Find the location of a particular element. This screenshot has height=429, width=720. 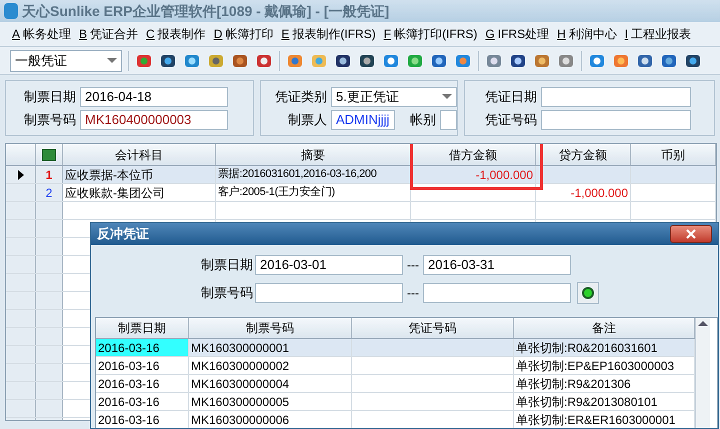

spreadsheet-icon is located at coordinates (49, 154).